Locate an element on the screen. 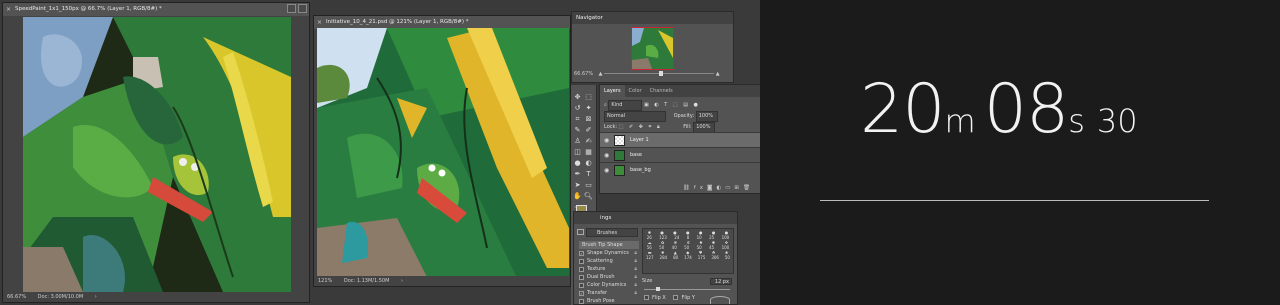  brush-option: Brush Tip Shape is located at coordinates (609, 245).